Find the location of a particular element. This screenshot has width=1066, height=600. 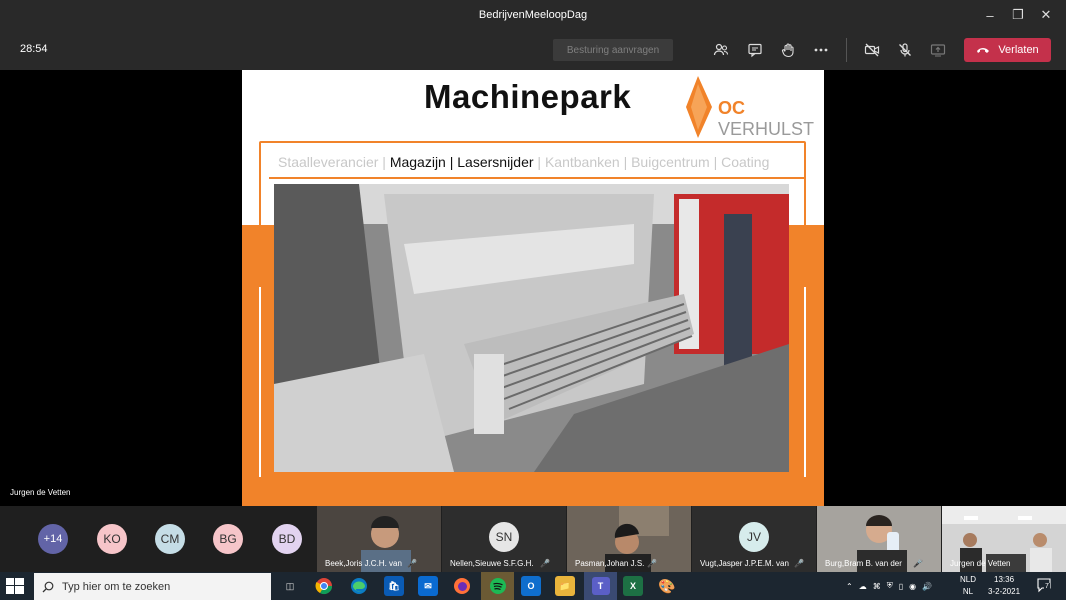

mic-off-icon is located at coordinates (905, 50).